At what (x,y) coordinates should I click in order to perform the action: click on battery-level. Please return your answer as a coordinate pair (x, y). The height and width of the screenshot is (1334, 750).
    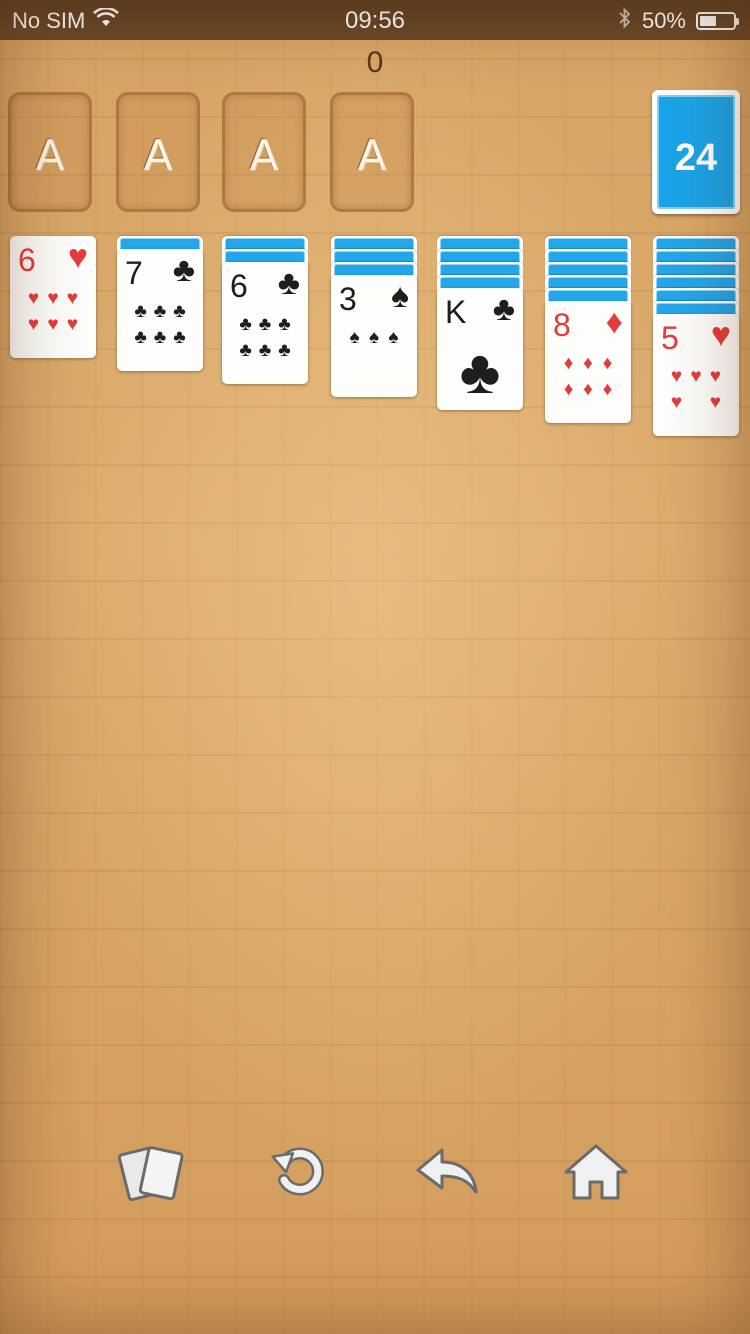
    Looking at the image, I should click on (708, 21).